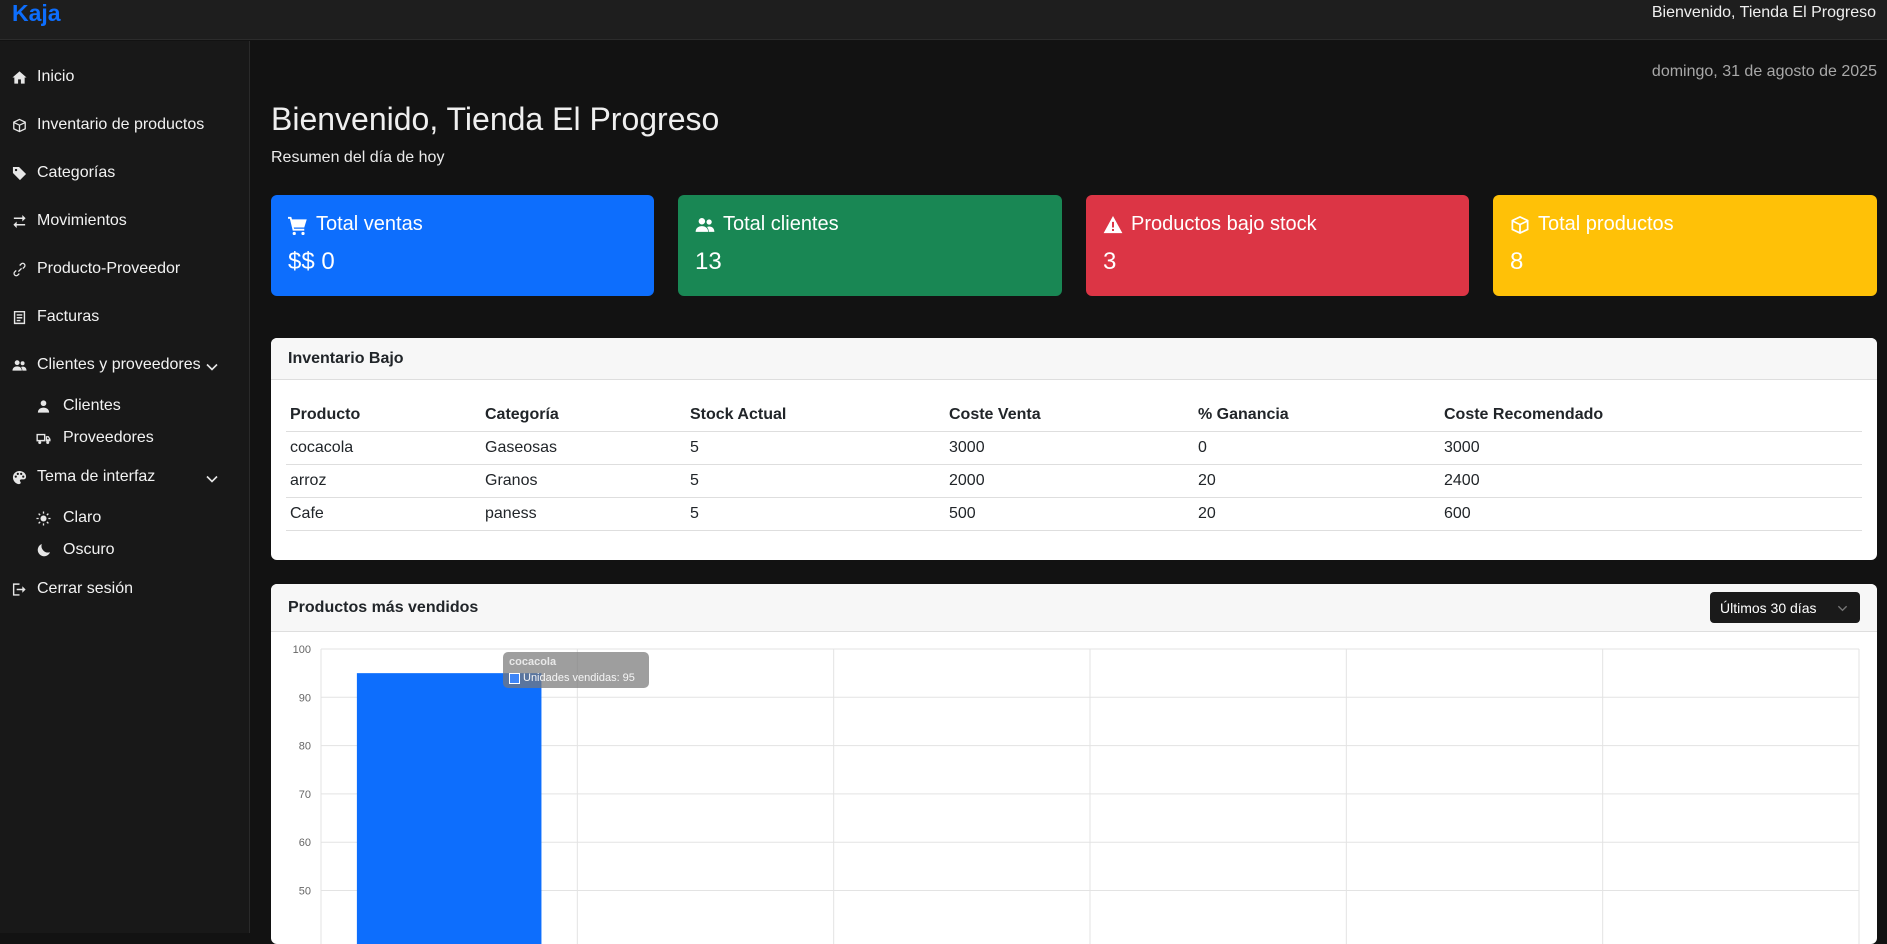 The image size is (1887, 944). Describe the element at coordinates (43, 550) in the screenshot. I see `moon-icon` at that location.